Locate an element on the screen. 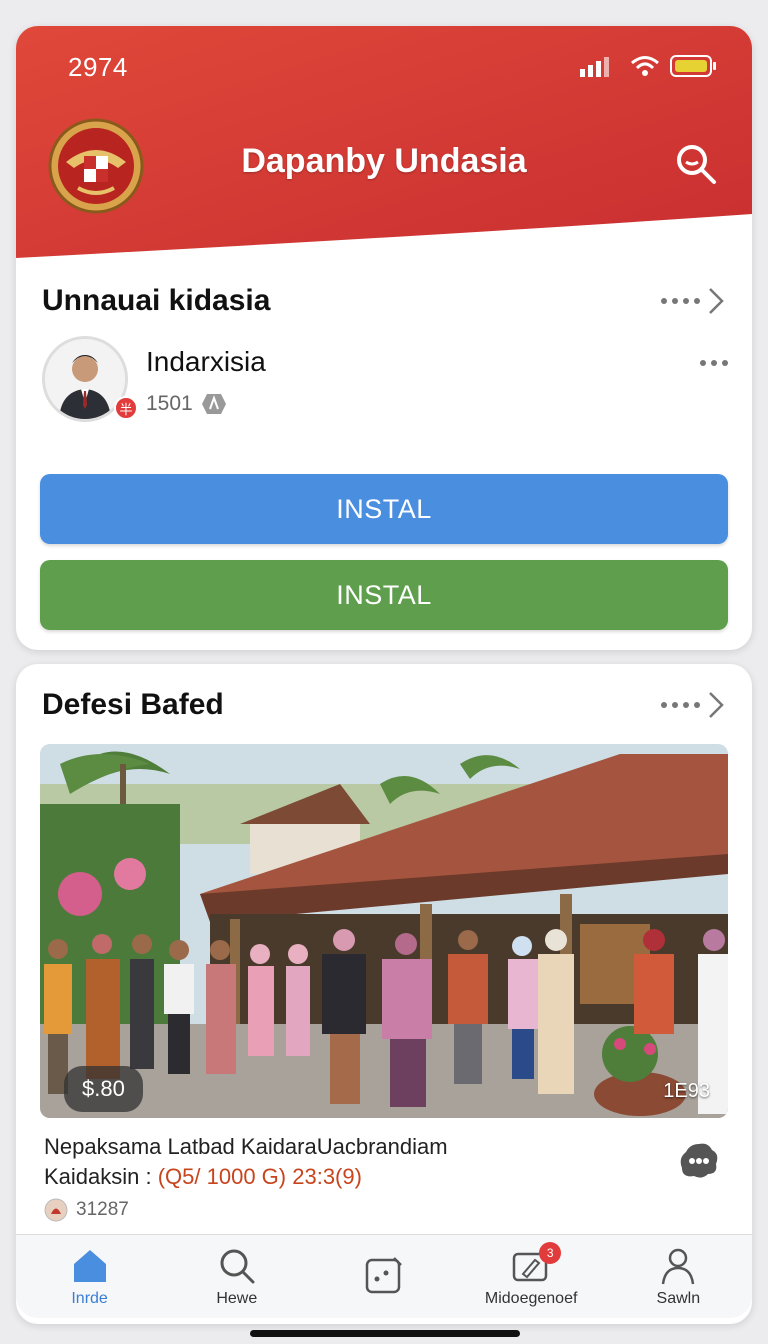 This screenshot has height=1344, width=768. status-icons is located at coordinates (648, 66).